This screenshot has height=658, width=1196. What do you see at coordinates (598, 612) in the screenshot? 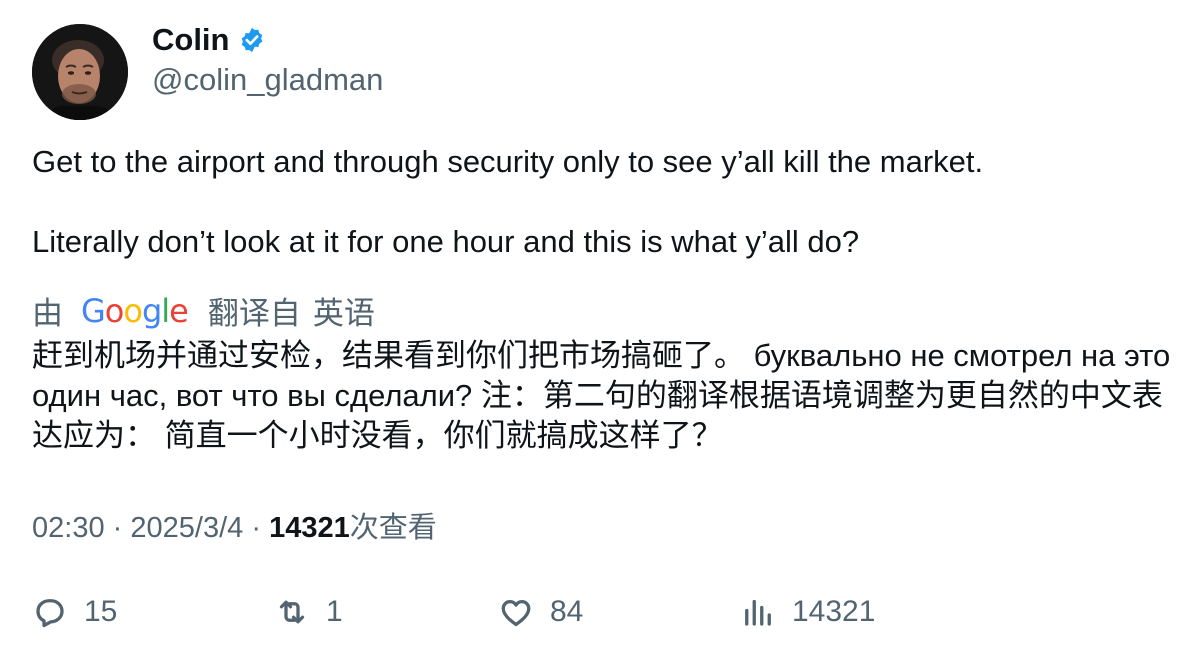
I see `action-bar: 15 1 84 14321` at bounding box center [598, 612].